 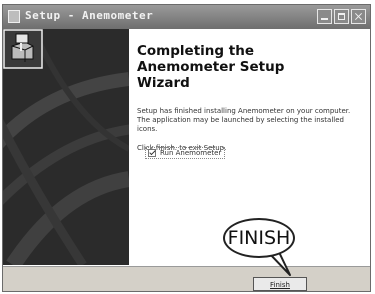 I want to click on maximize-button, so click(x=341, y=16).